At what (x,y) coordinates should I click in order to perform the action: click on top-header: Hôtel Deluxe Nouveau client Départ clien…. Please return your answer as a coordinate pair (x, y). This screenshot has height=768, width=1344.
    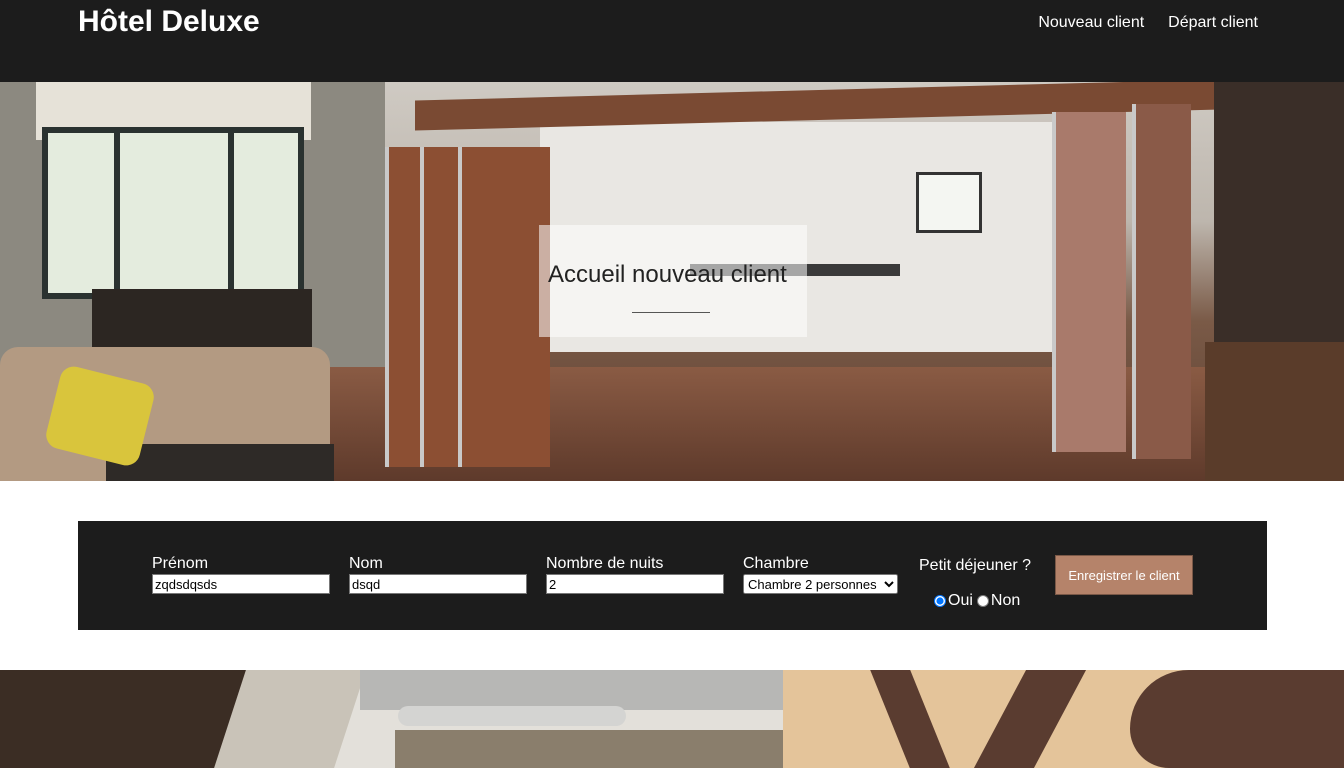
    Looking at the image, I should click on (672, 41).